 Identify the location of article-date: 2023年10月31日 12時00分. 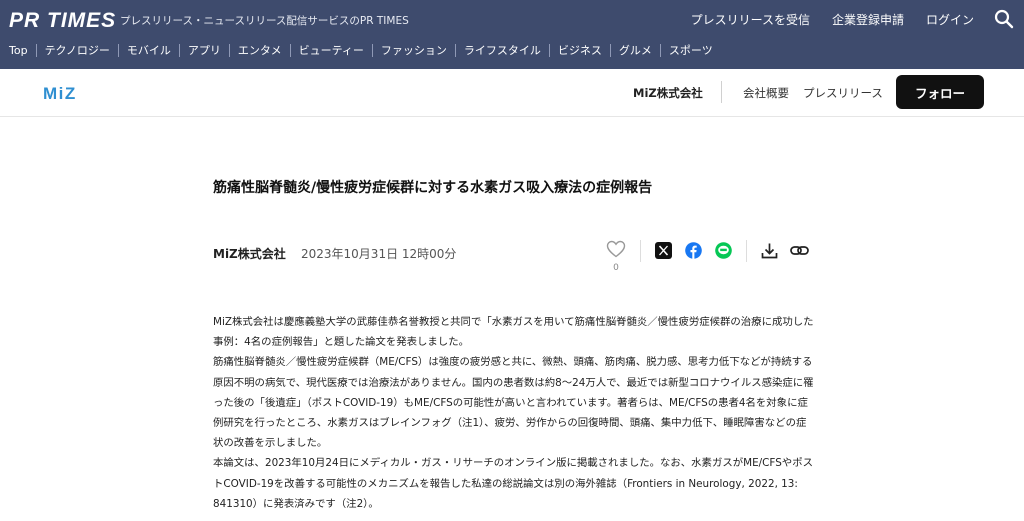
(379, 254).